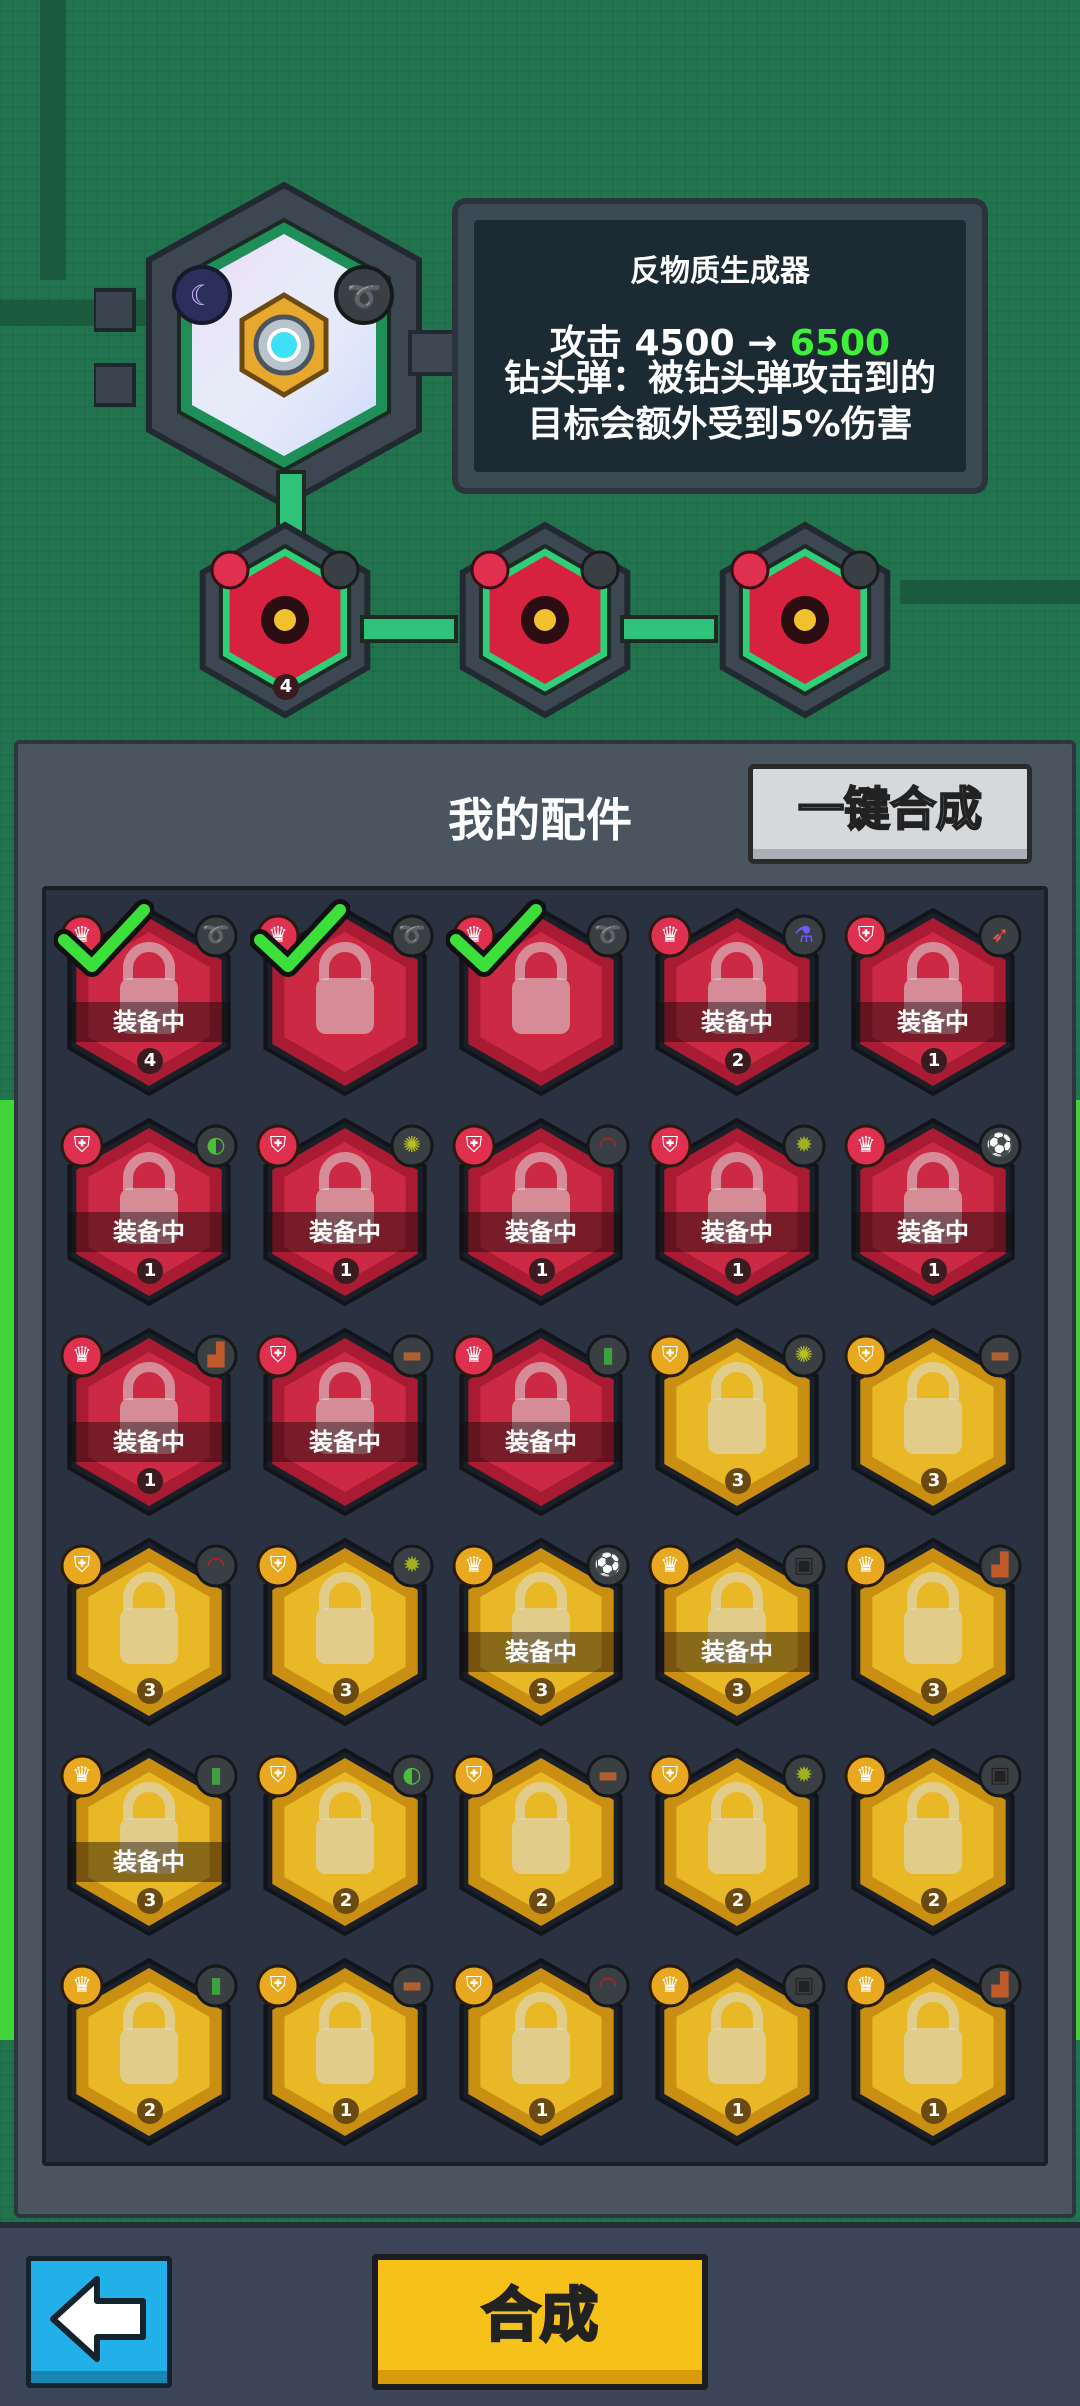 The width and height of the screenshot is (1080, 2406). What do you see at coordinates (933, 998) in the screenshot?
I see `part-card: ⛨ ➶ 装备中 1` at bounding box center [933, 998].